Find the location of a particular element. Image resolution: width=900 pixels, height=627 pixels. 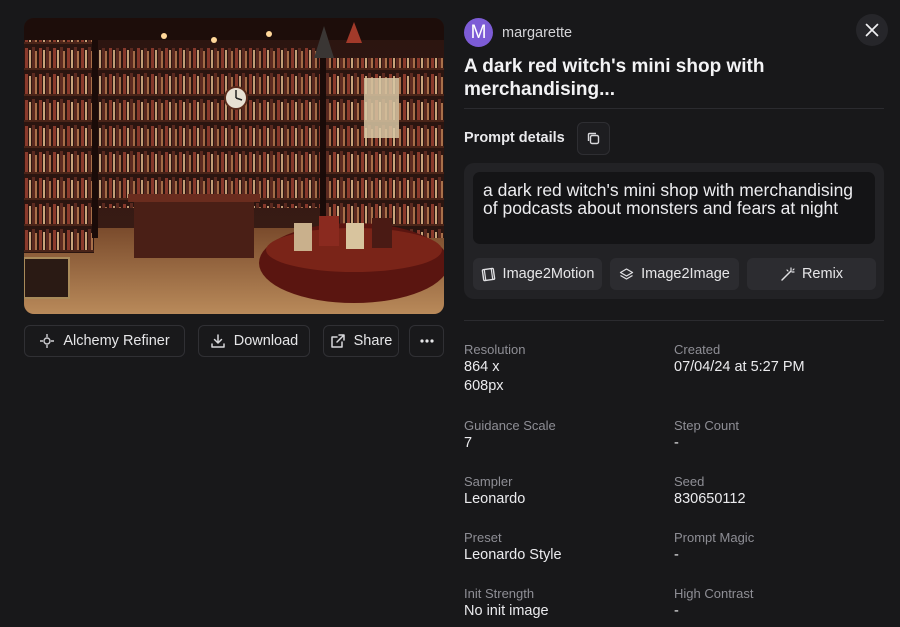

copy-prompt-button is located at coordinates (593, 138).